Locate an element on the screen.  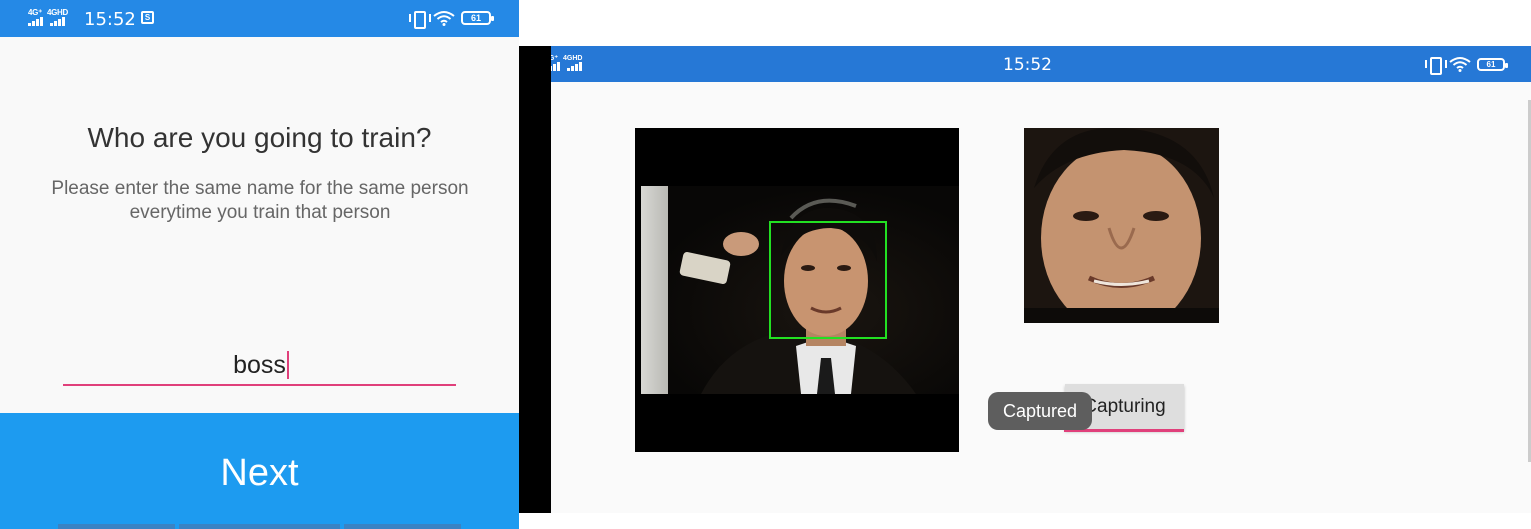
status-bar: 4G⁺ 4GHD 15:52 61 is located at coordinates (1025, 64).